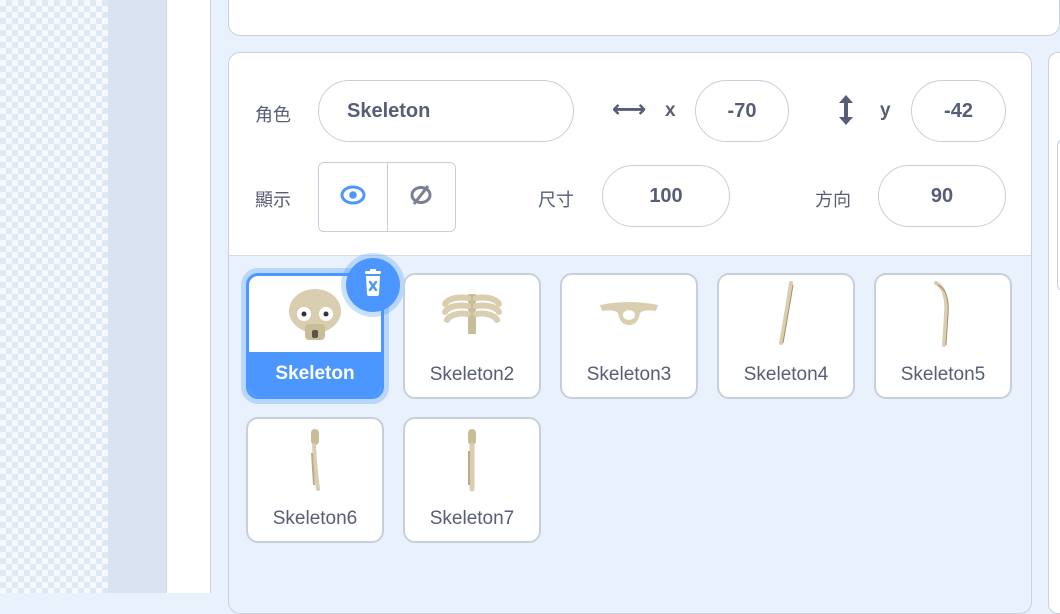 Image resolution: width=1060 pixels, height=614 pixels. Describe the element at coordinates (644, 18) in the screenshot. I see `stage-header-panel` at that location.